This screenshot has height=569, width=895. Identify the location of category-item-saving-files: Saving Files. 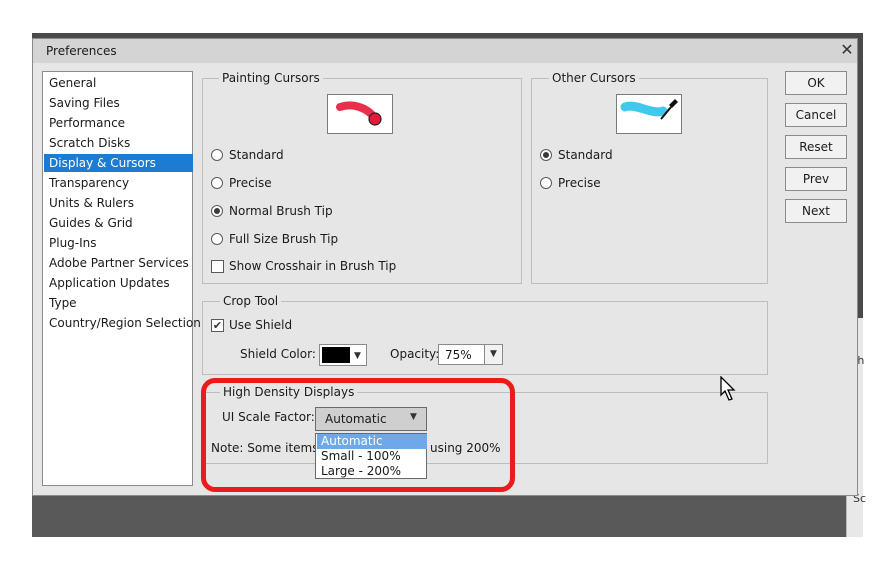
(118, 103).